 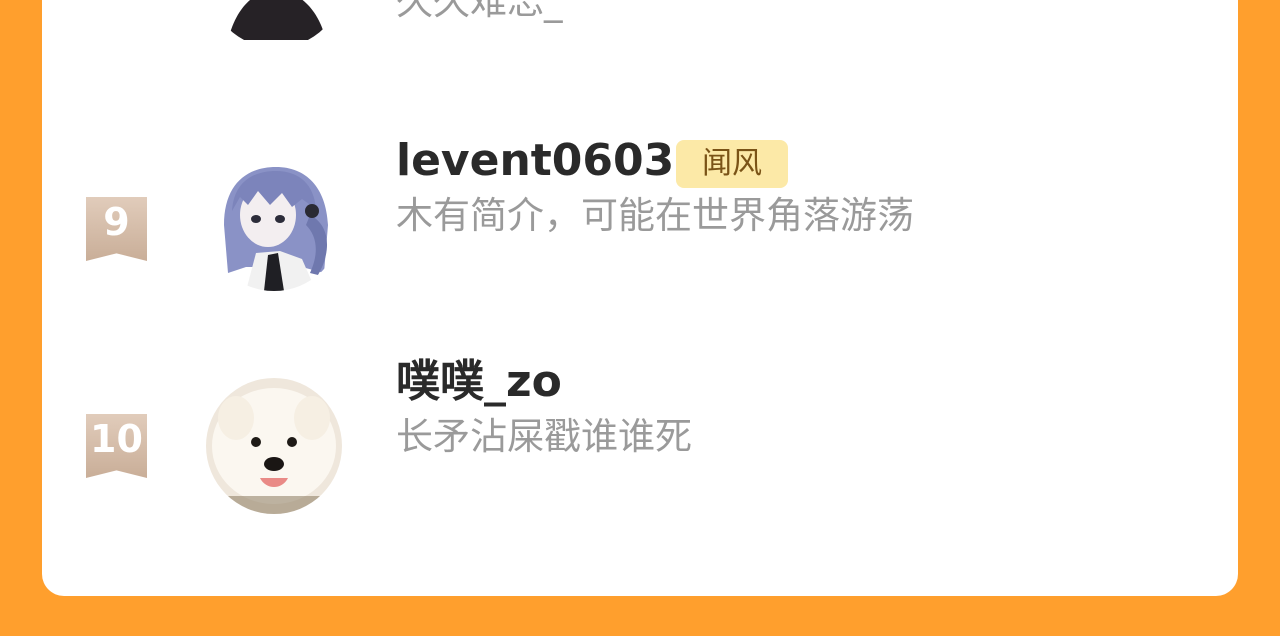 I want to click on user-bio: 长矛沾屎戳谁谁死, so click(x=544, y=436).